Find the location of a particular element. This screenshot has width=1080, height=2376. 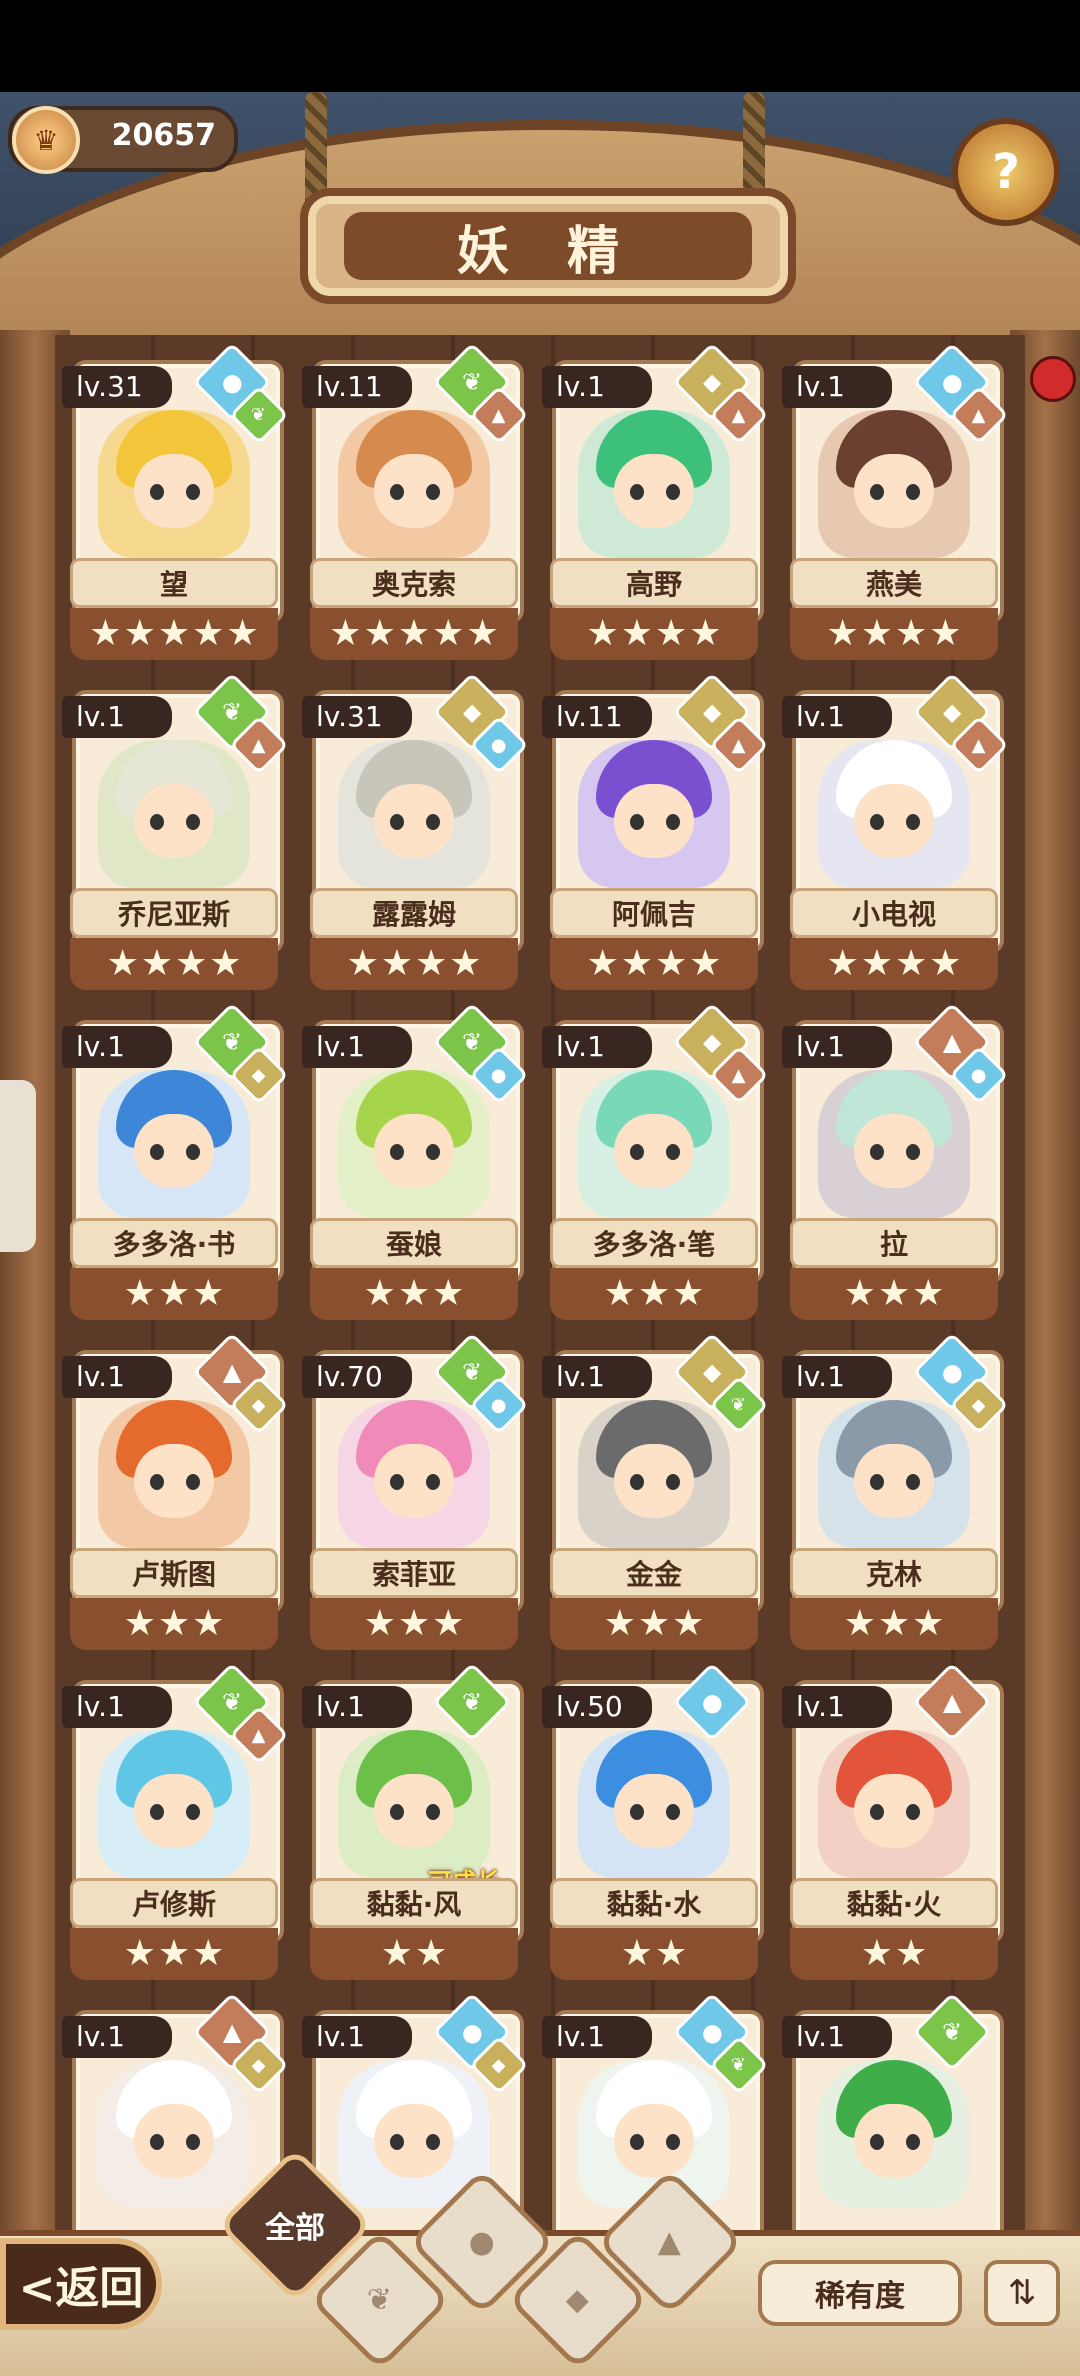

title-sign: 妖 精 is located at coordinates (548, 246).